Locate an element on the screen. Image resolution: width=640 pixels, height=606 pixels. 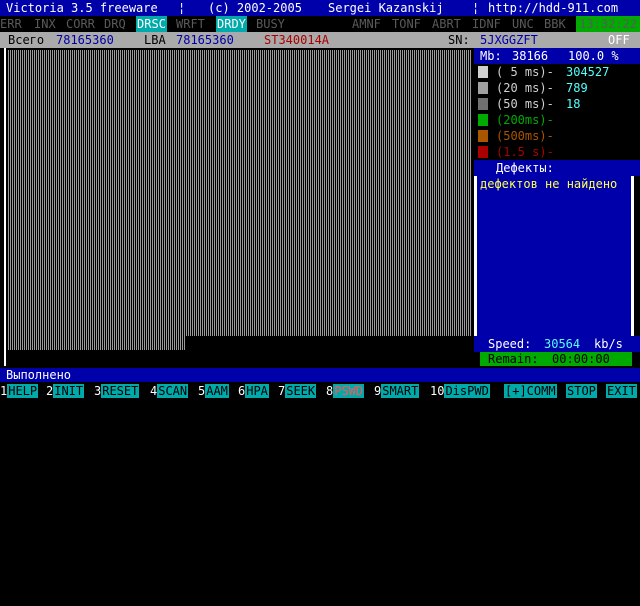
scanned-blocks-partial is located at coordinates (97, 343).